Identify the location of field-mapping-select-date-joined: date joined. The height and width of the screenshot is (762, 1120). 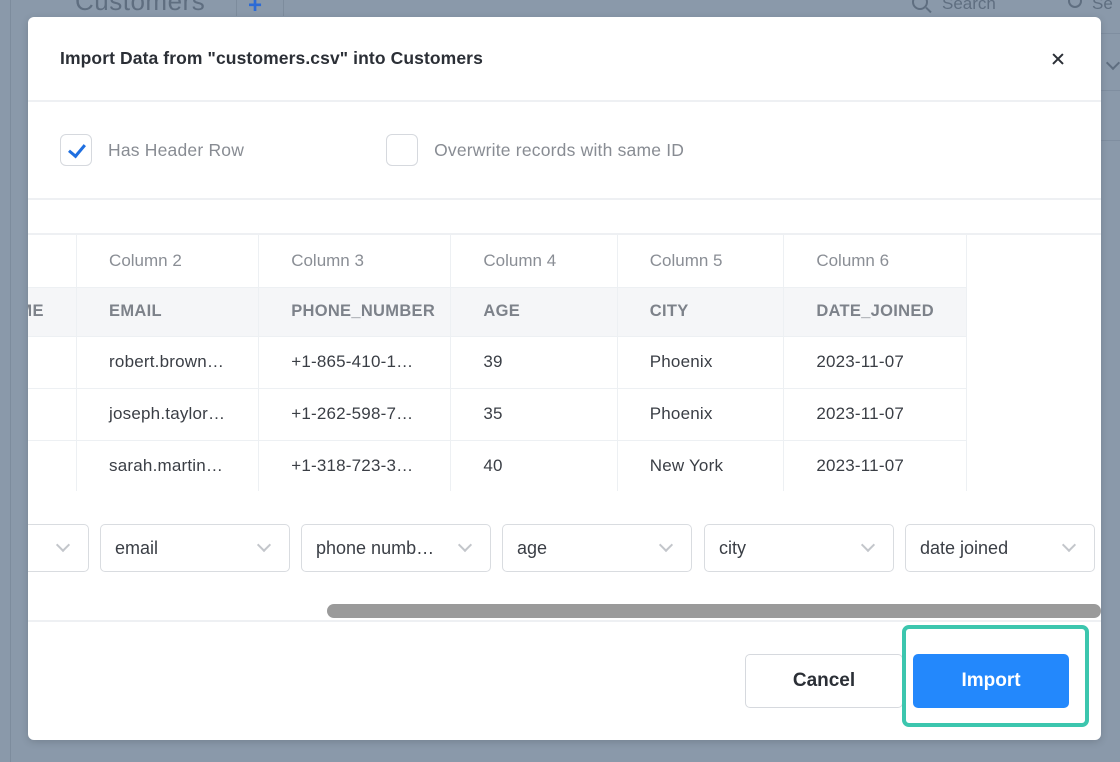
(1000, 548).